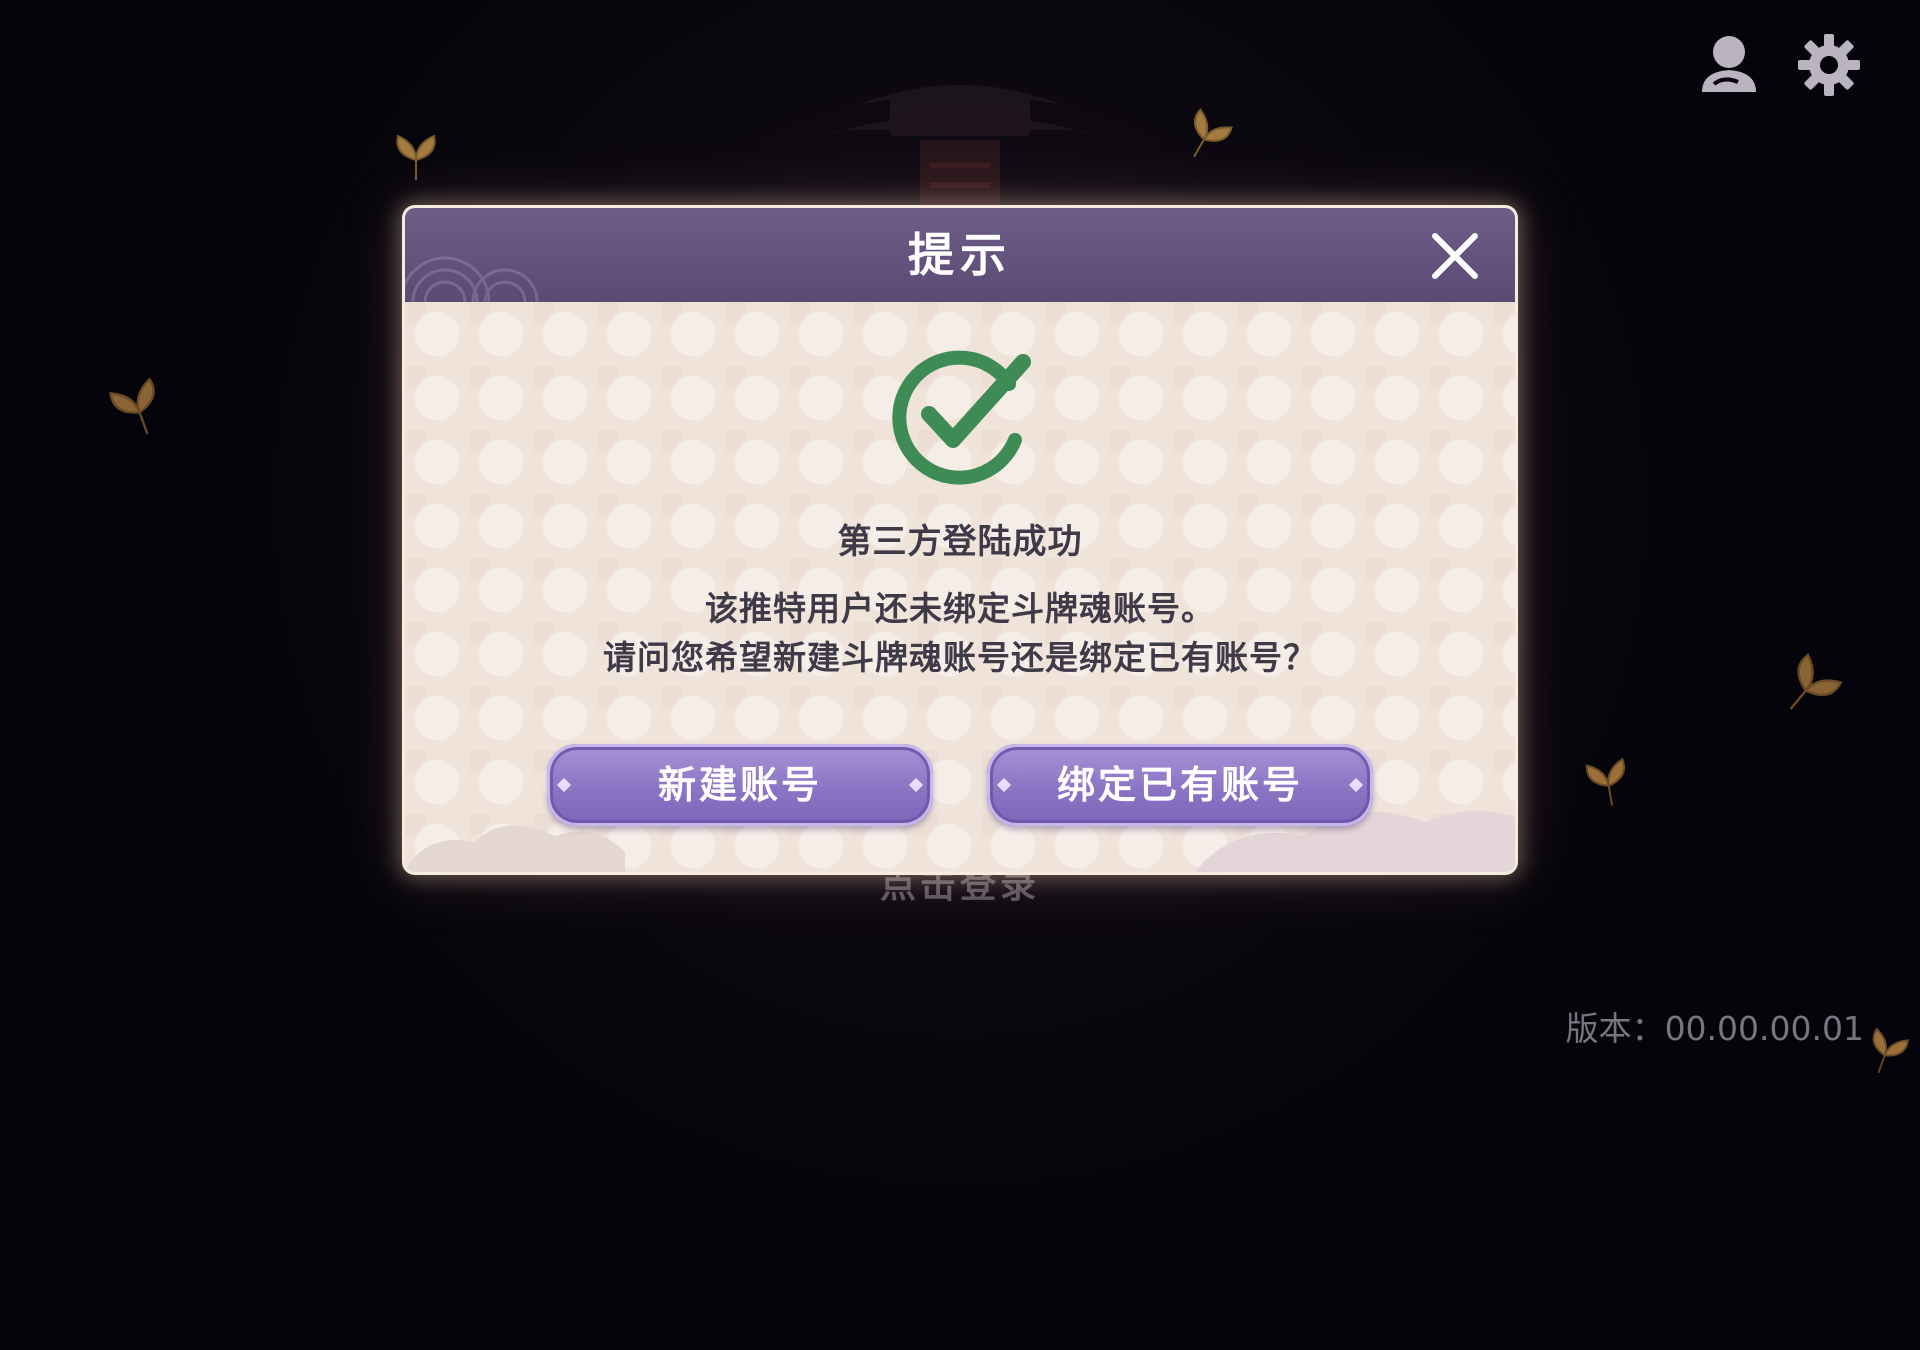  I want to click on version-label: 版本：00.00.00.01, so click(1714, 1028).